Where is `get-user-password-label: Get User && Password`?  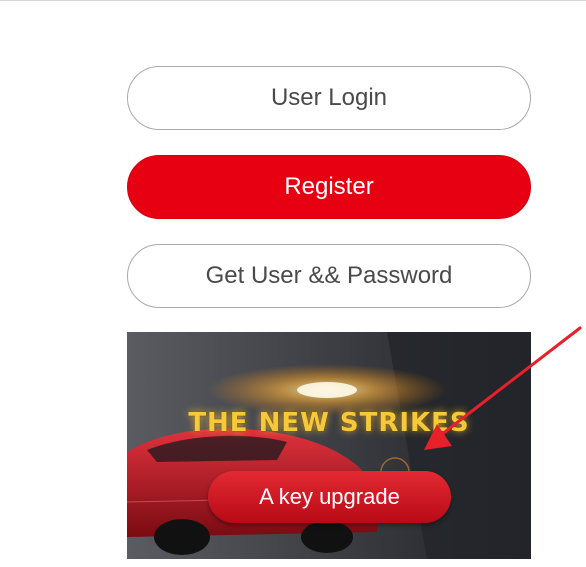
get-user-password-label: Get User && Password is located at coordinates (329, 275).